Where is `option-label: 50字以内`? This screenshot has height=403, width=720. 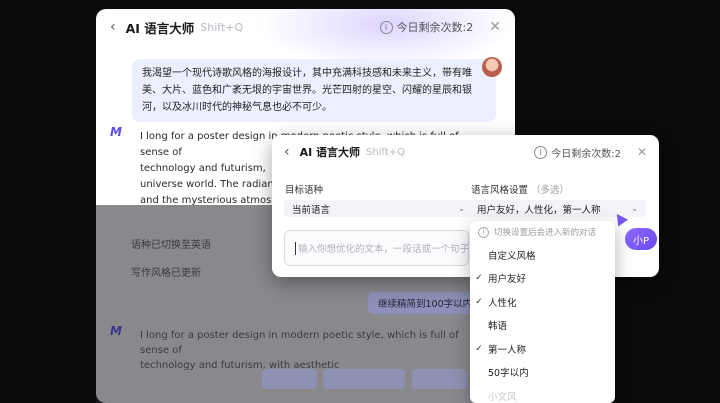 option-label: 50字以内 is located at coordinates (508, 374).